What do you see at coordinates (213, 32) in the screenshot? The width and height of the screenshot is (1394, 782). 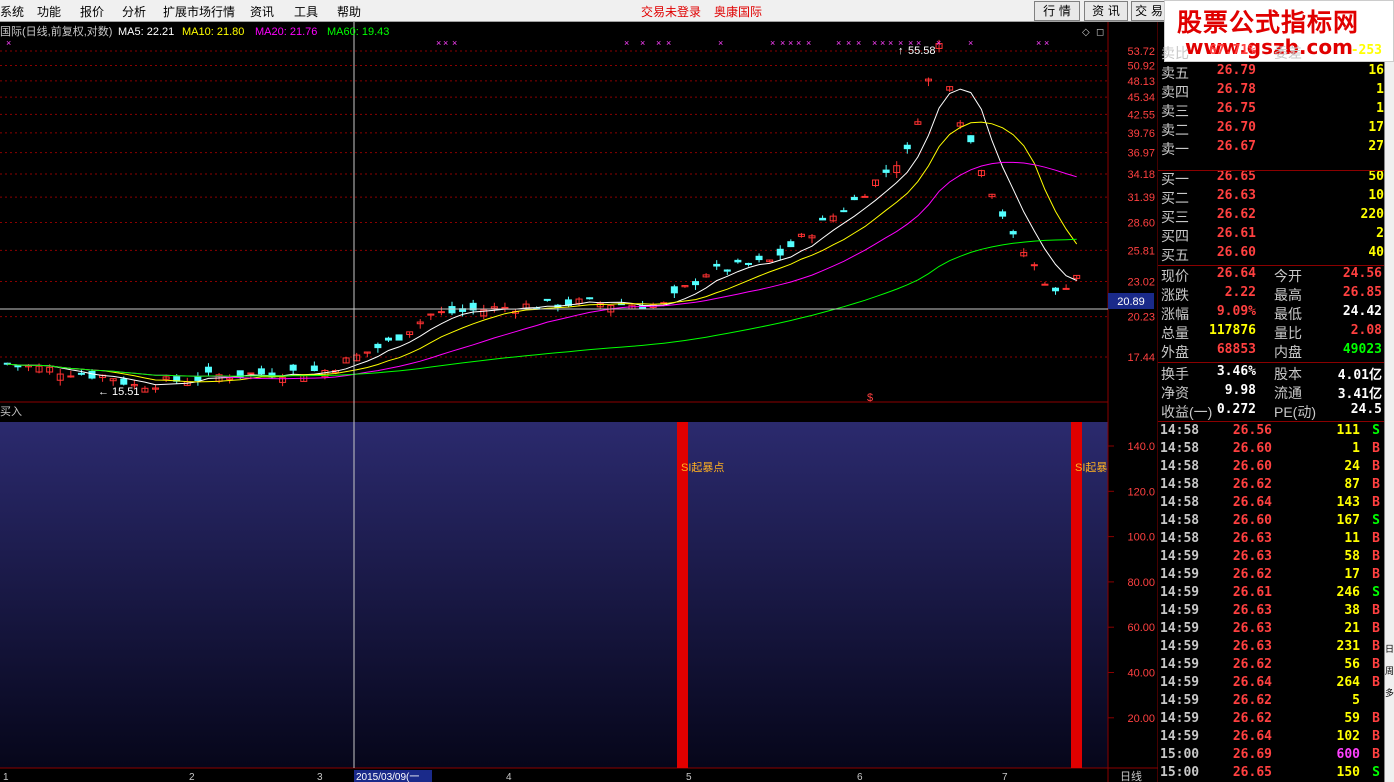 I see `ma10-label: MA10: 21.80` at bounding box center [213, 32].